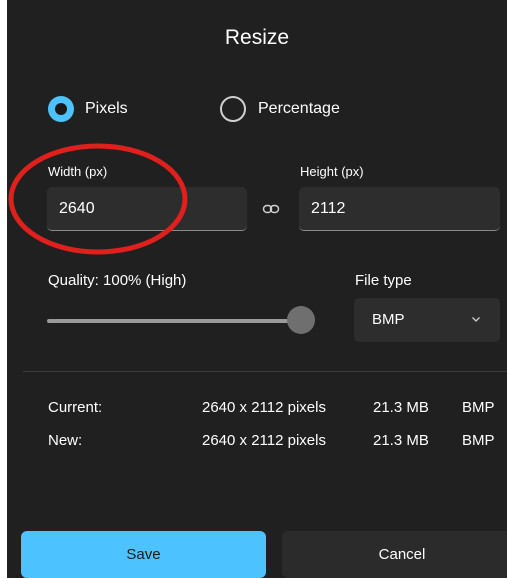 This screenshot has height=578, width=507. Describe the element at coordinates (264, 407) in the screenshot. I see `current-dimensions: 2640 x 2112 pixels` at that location.